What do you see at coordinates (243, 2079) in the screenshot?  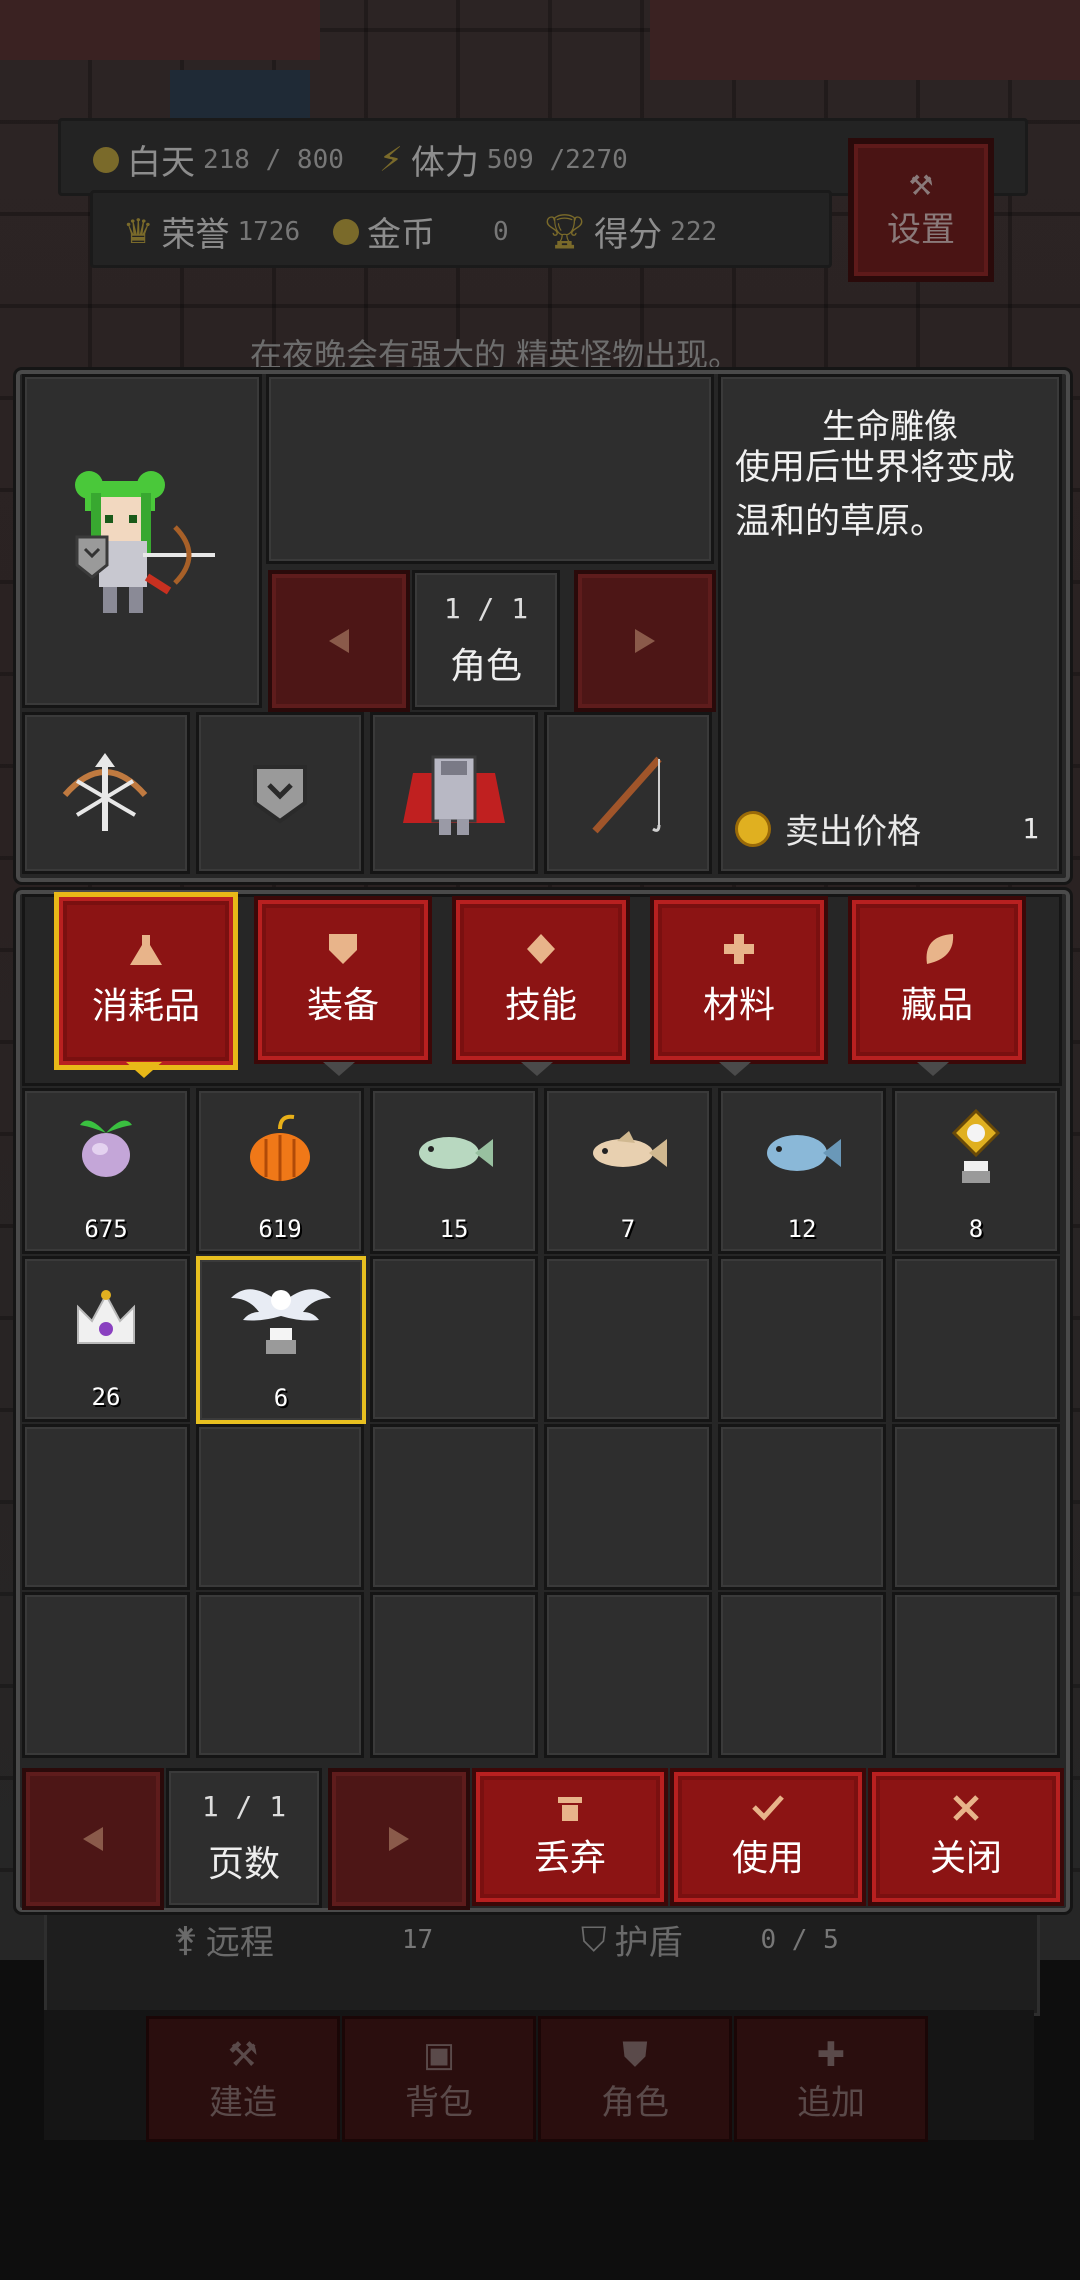 I see `nav-build-button: ⚒ 建造` at bounding box center [243, 2079].